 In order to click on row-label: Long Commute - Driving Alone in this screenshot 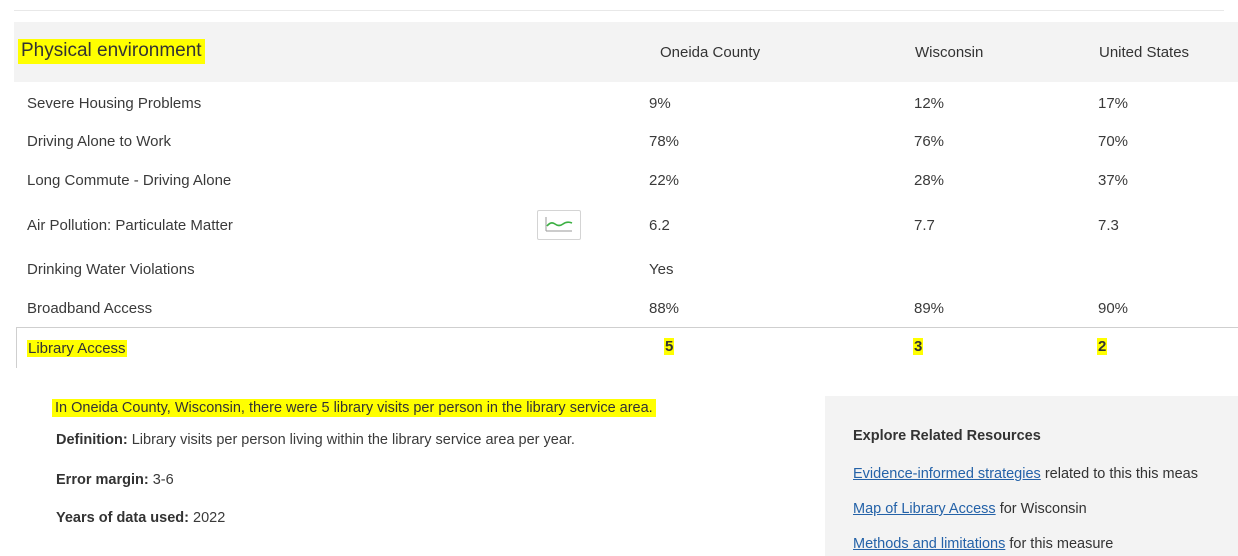, I will do `click(129, 180)`.